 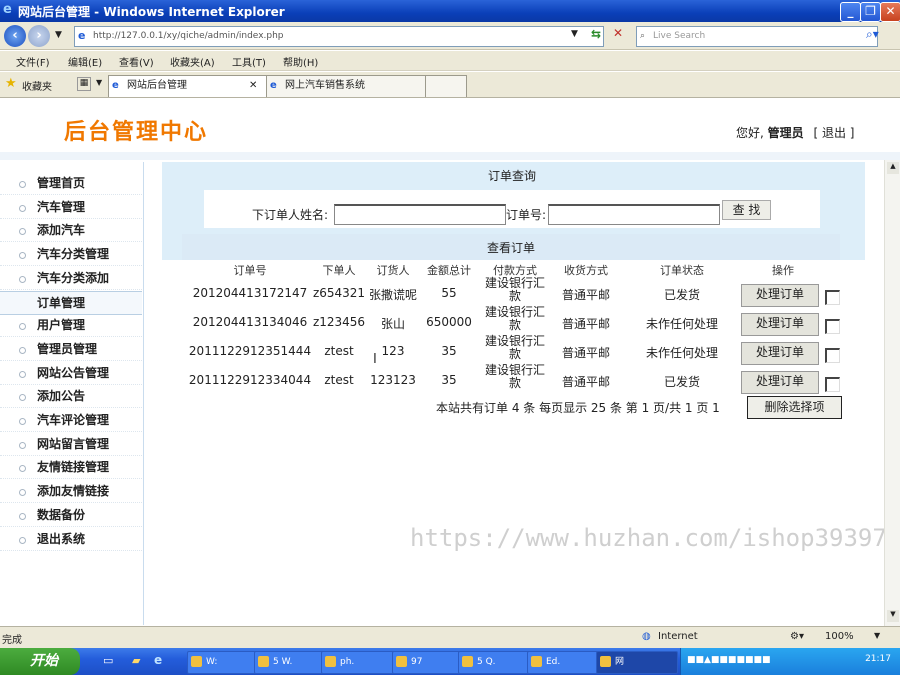 What do you see at coordinates (61, 302) in the screenshot?
I see `sidebar-item-label: 订单管理` at bounding box center [61, 302].